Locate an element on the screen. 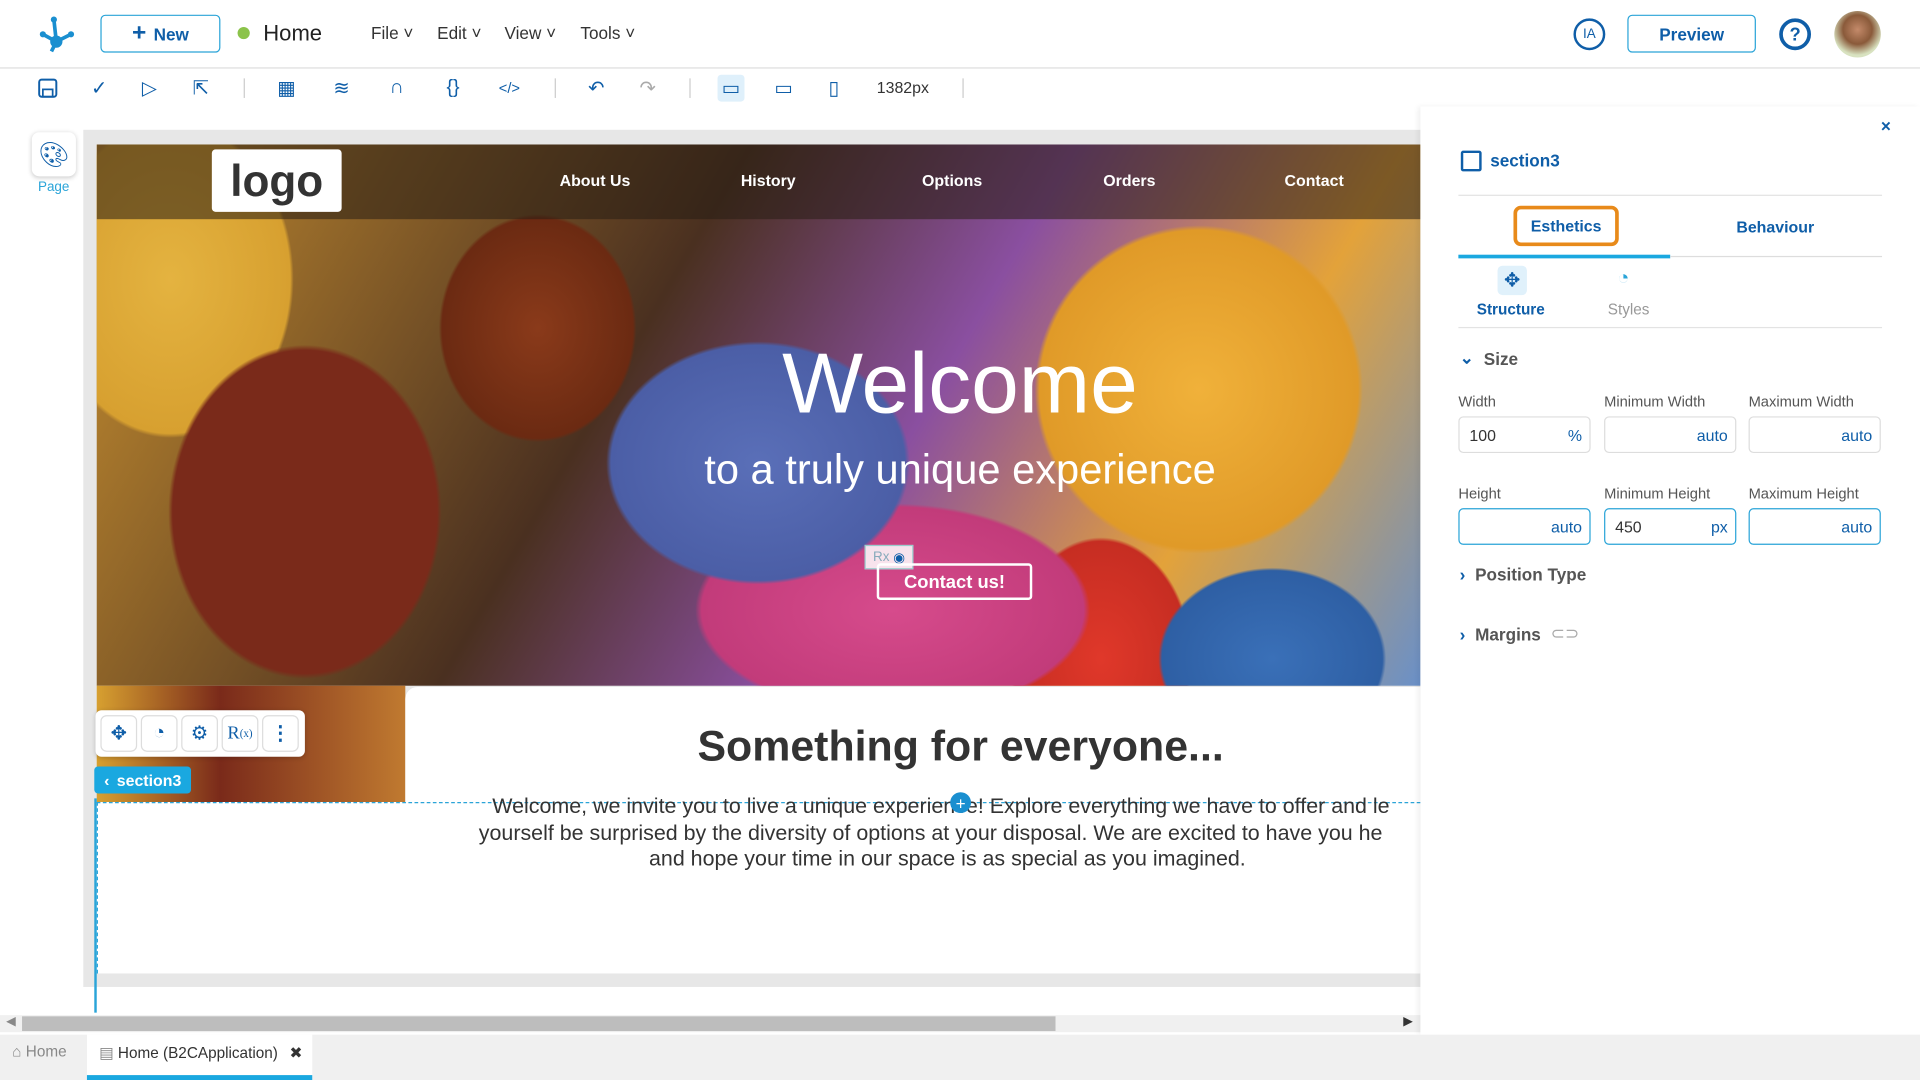 This screenshot has height=1080, width=1920. chevron-down-icon: ⌄ is located at coordinates (1466, 357).